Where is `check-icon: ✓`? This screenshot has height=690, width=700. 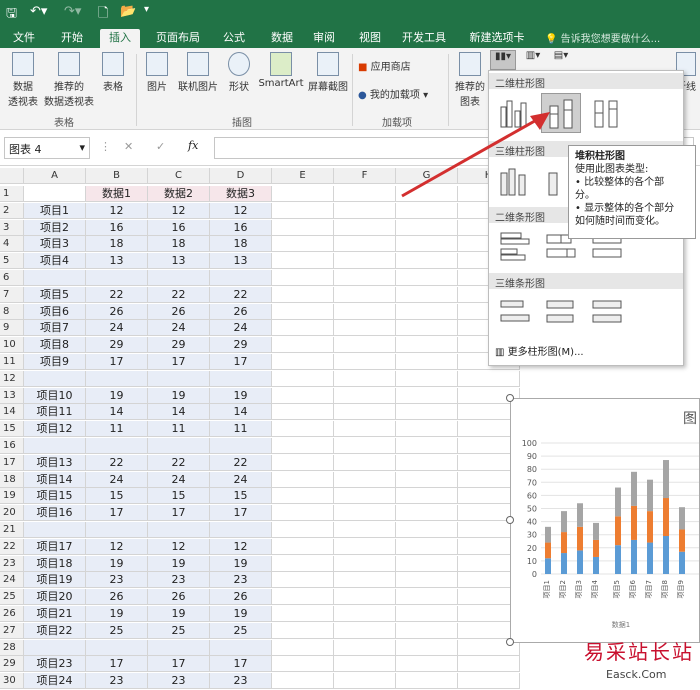
check-icon: ✓ is located at coordinates (160, 146).